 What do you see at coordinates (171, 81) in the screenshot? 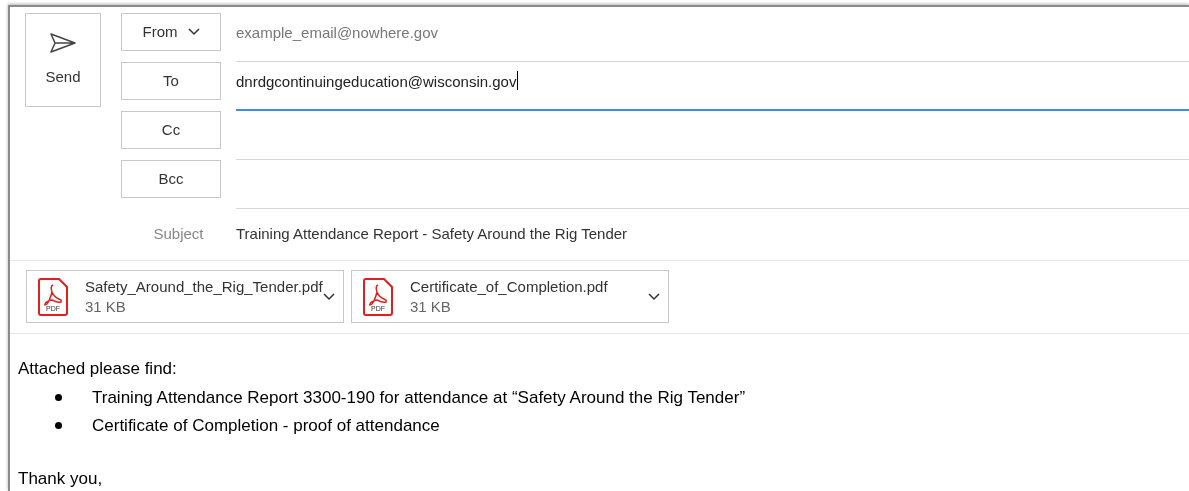
I see `recipient-button: To` at bounding box center [171, 81].